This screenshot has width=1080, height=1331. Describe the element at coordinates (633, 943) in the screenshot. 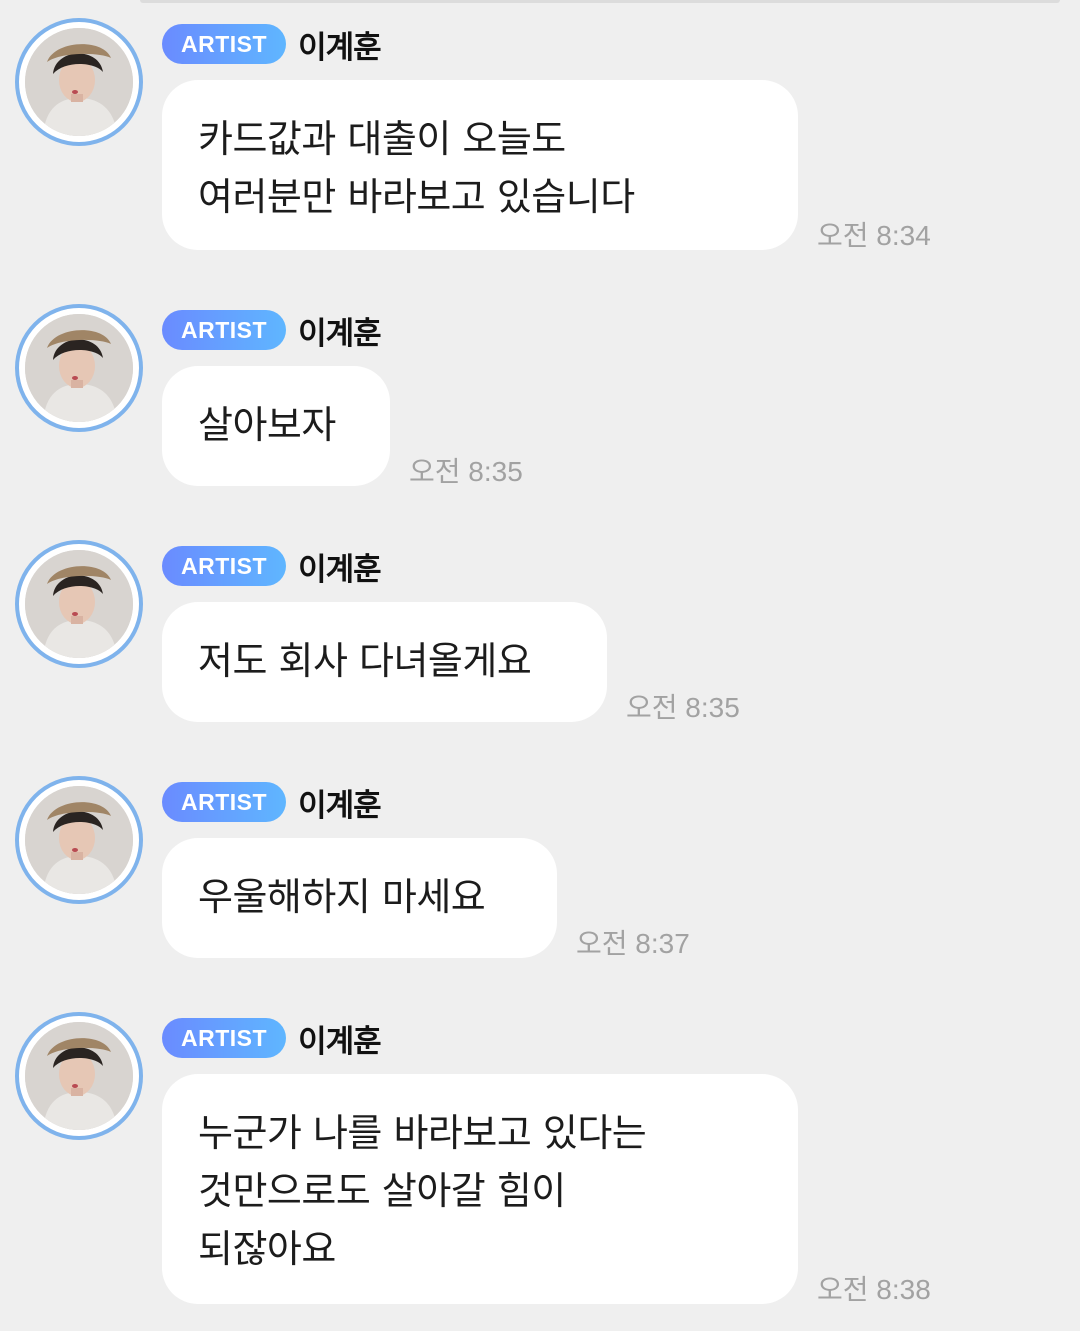

I see `message-timestamp: 오전 8:37` at that location.